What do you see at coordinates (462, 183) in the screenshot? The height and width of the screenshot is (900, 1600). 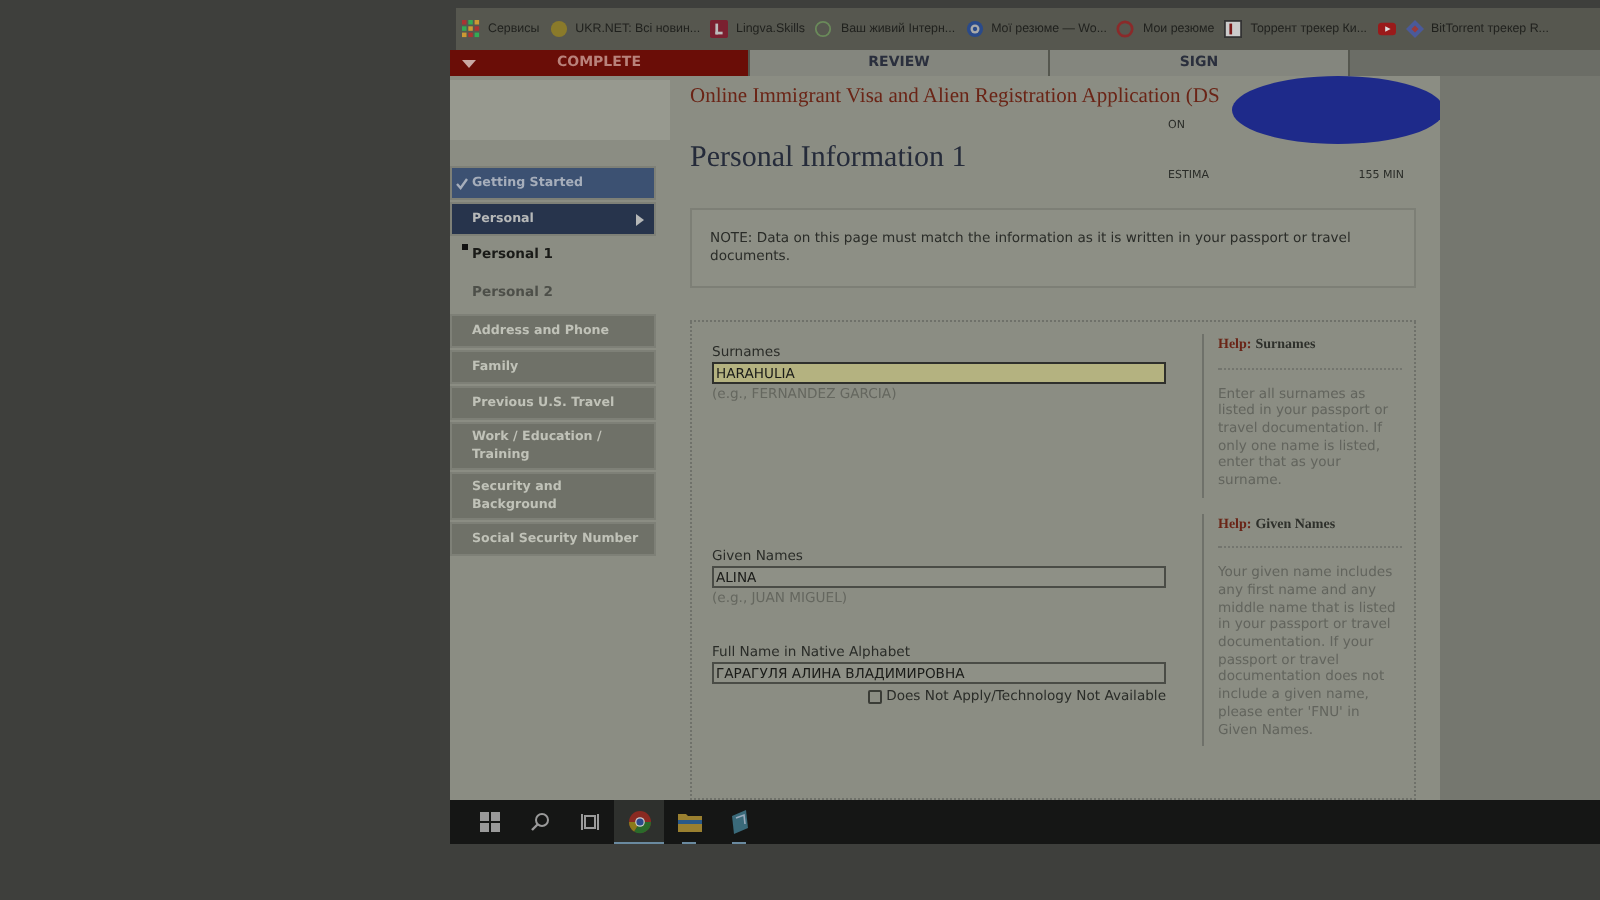 I see `check-icon` at bounding box center [462, 183].